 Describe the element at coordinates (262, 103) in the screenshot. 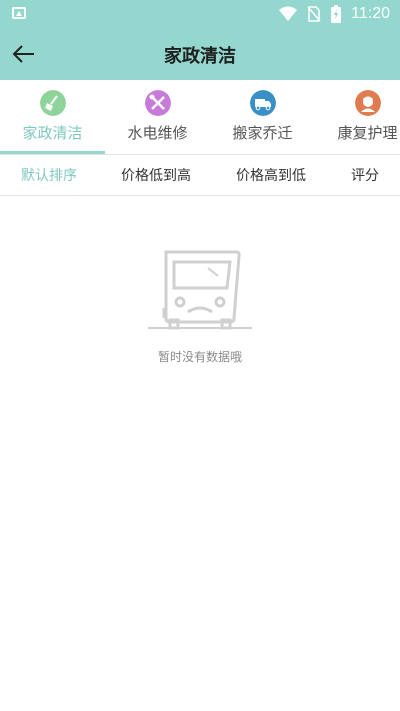

I see `truck-icon` at that location.